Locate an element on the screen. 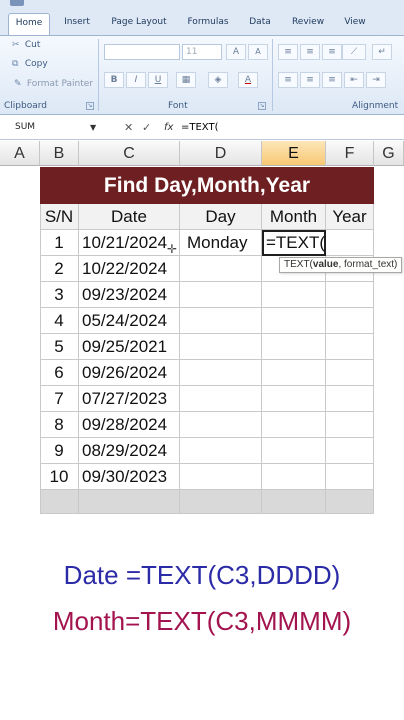  orientation-button: ⟋ is located at coordinates (354, 52).